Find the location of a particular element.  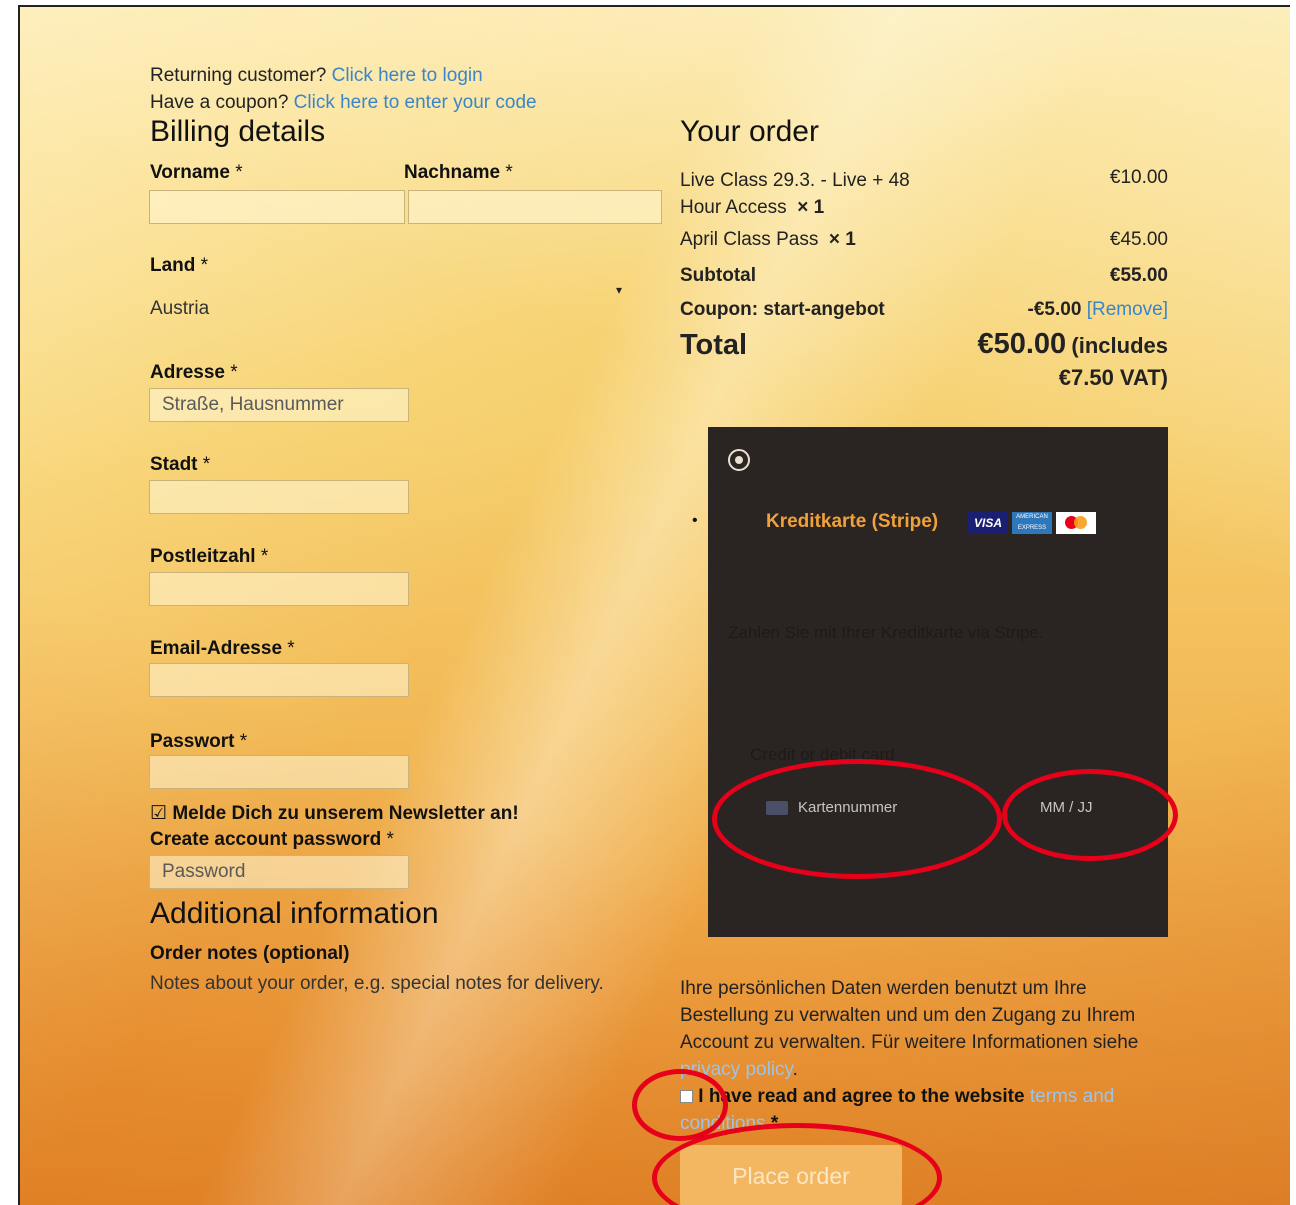

password-field is located at coordinates (279, 772).